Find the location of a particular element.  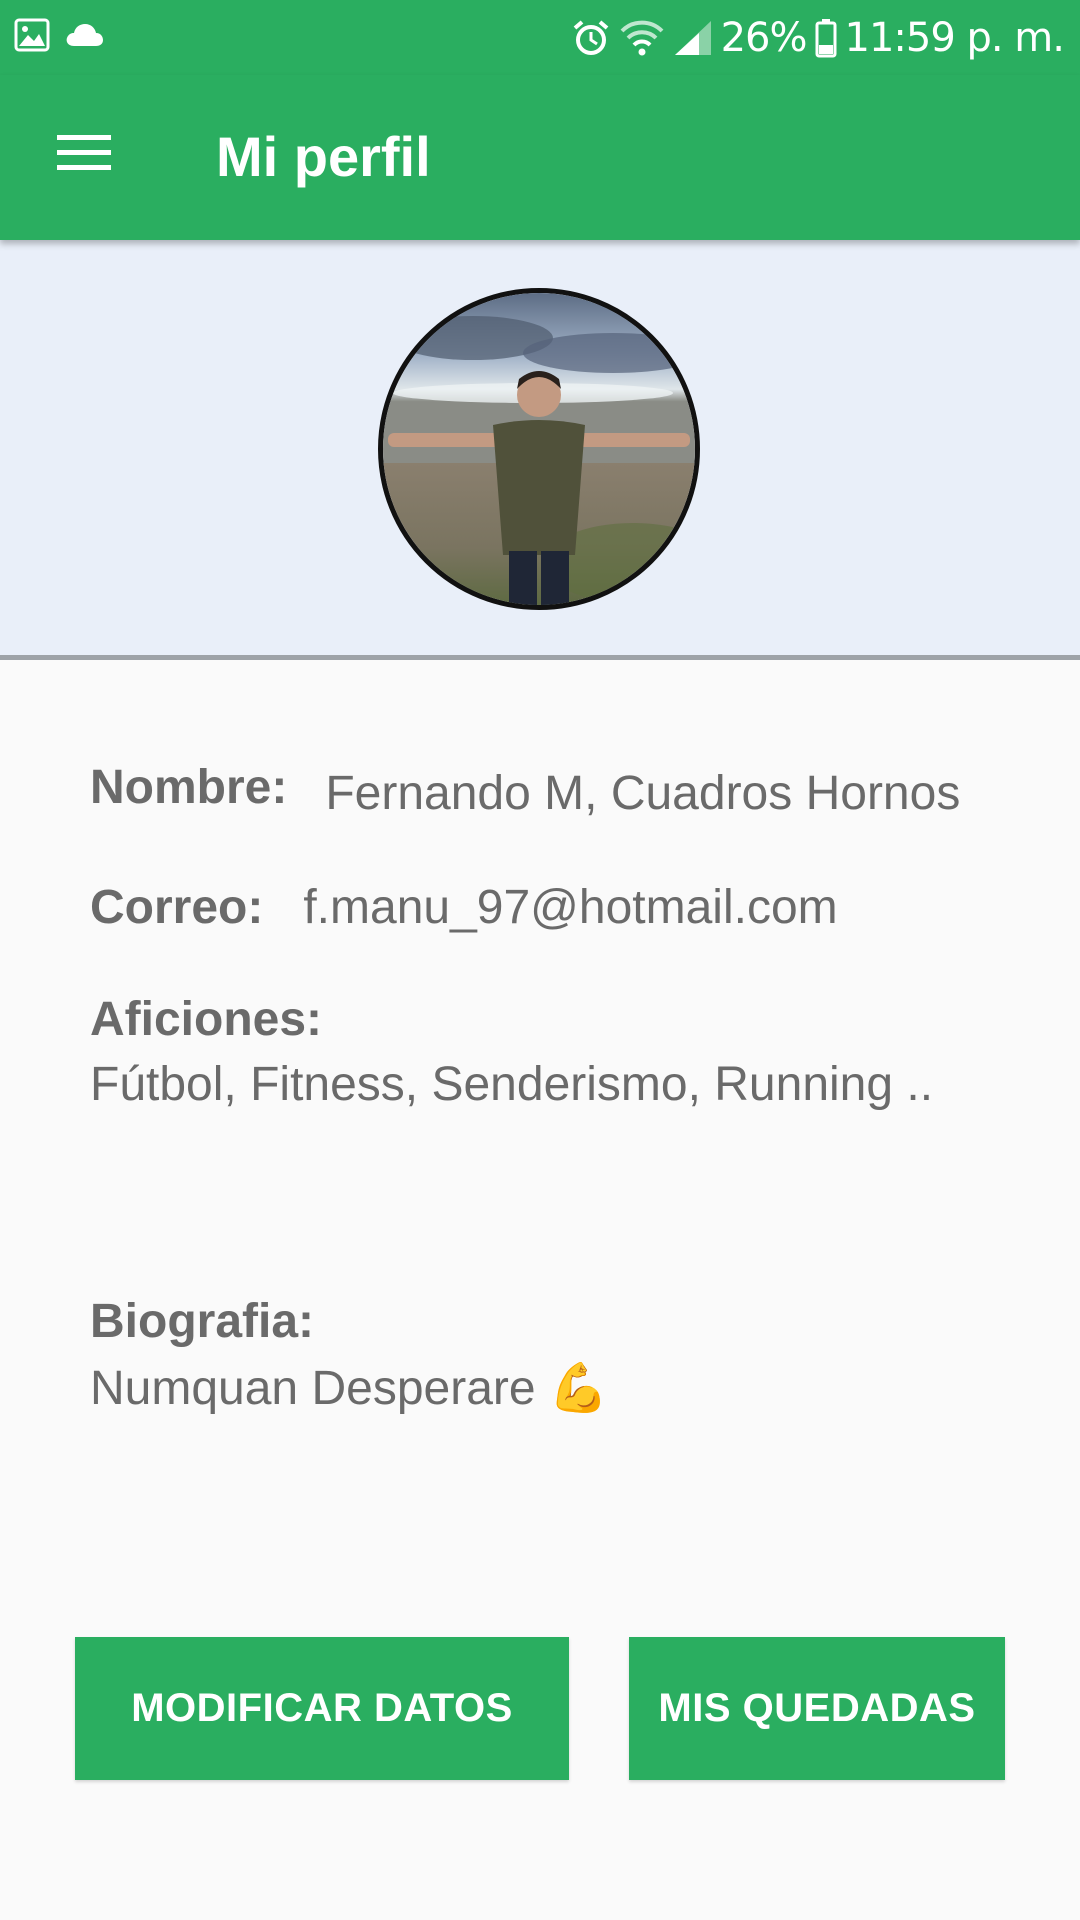

battery-percent: 26% is located at coordinates (764, 38).